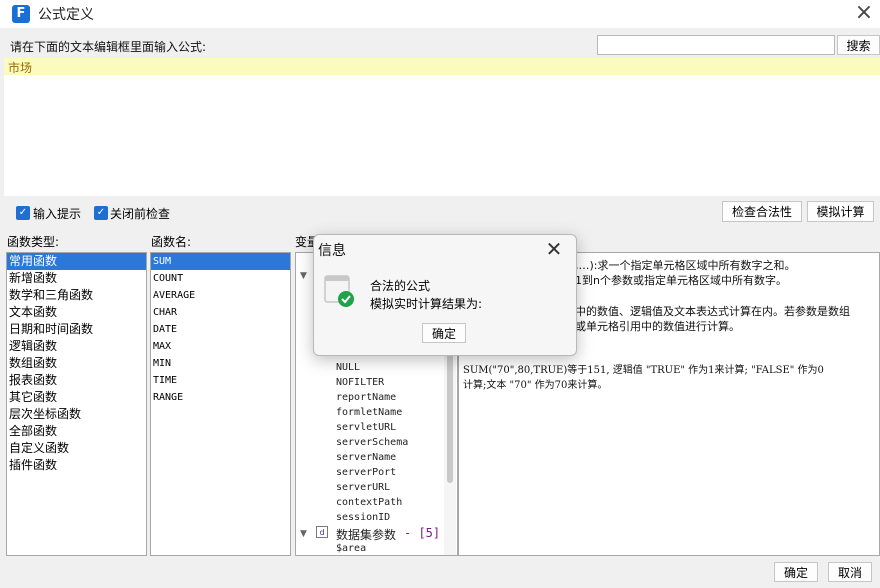 Image resolution: width=880 pixels, height=588 pixels. What do you see at coordinates (657, 326) in the screenshot?
I see `description-line: 或单元格引用中的数值进行计算。` at bounding box center [657, 326].